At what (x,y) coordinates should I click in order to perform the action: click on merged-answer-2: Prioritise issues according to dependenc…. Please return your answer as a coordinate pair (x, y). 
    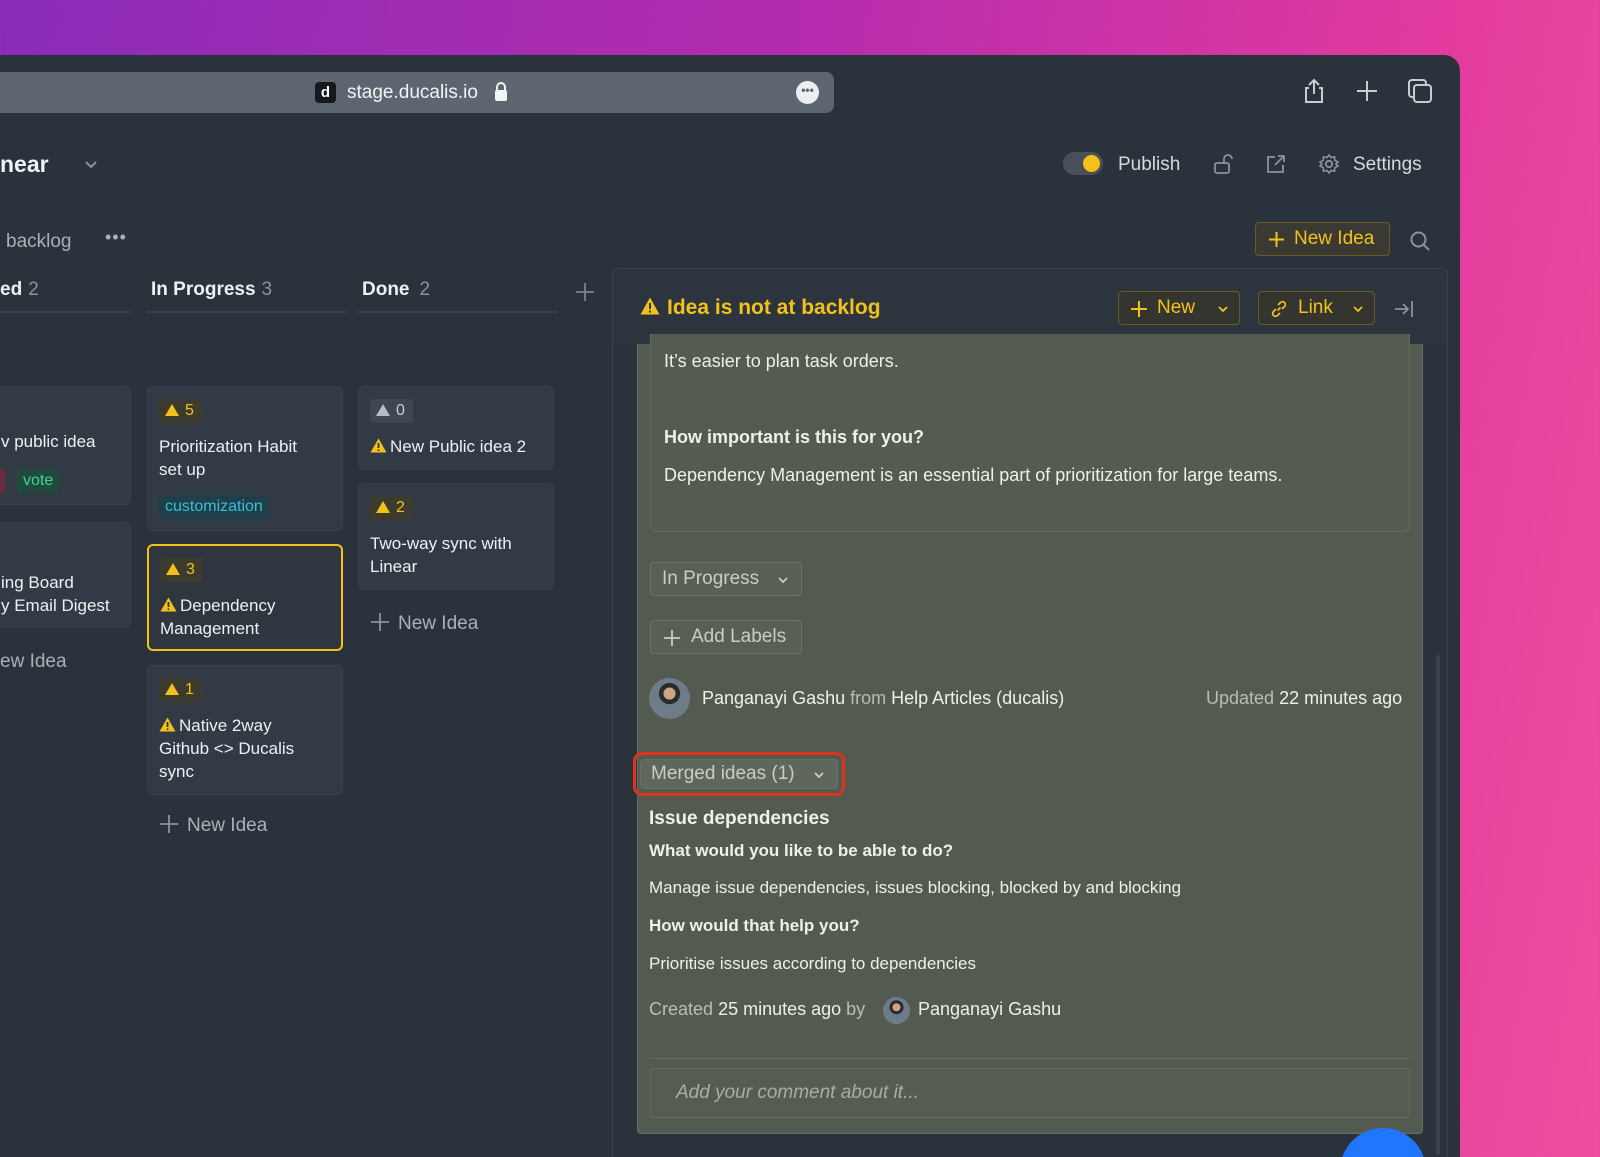
    Looking at the image, I should click on (812, 963).